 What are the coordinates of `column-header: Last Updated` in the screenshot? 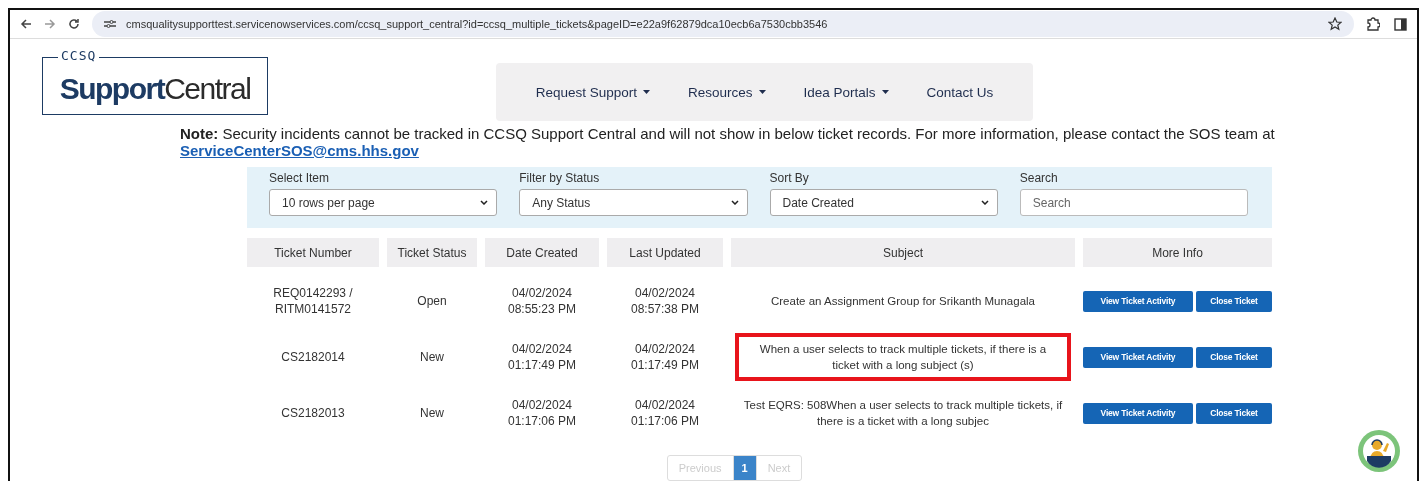 It's located at (665, 252).